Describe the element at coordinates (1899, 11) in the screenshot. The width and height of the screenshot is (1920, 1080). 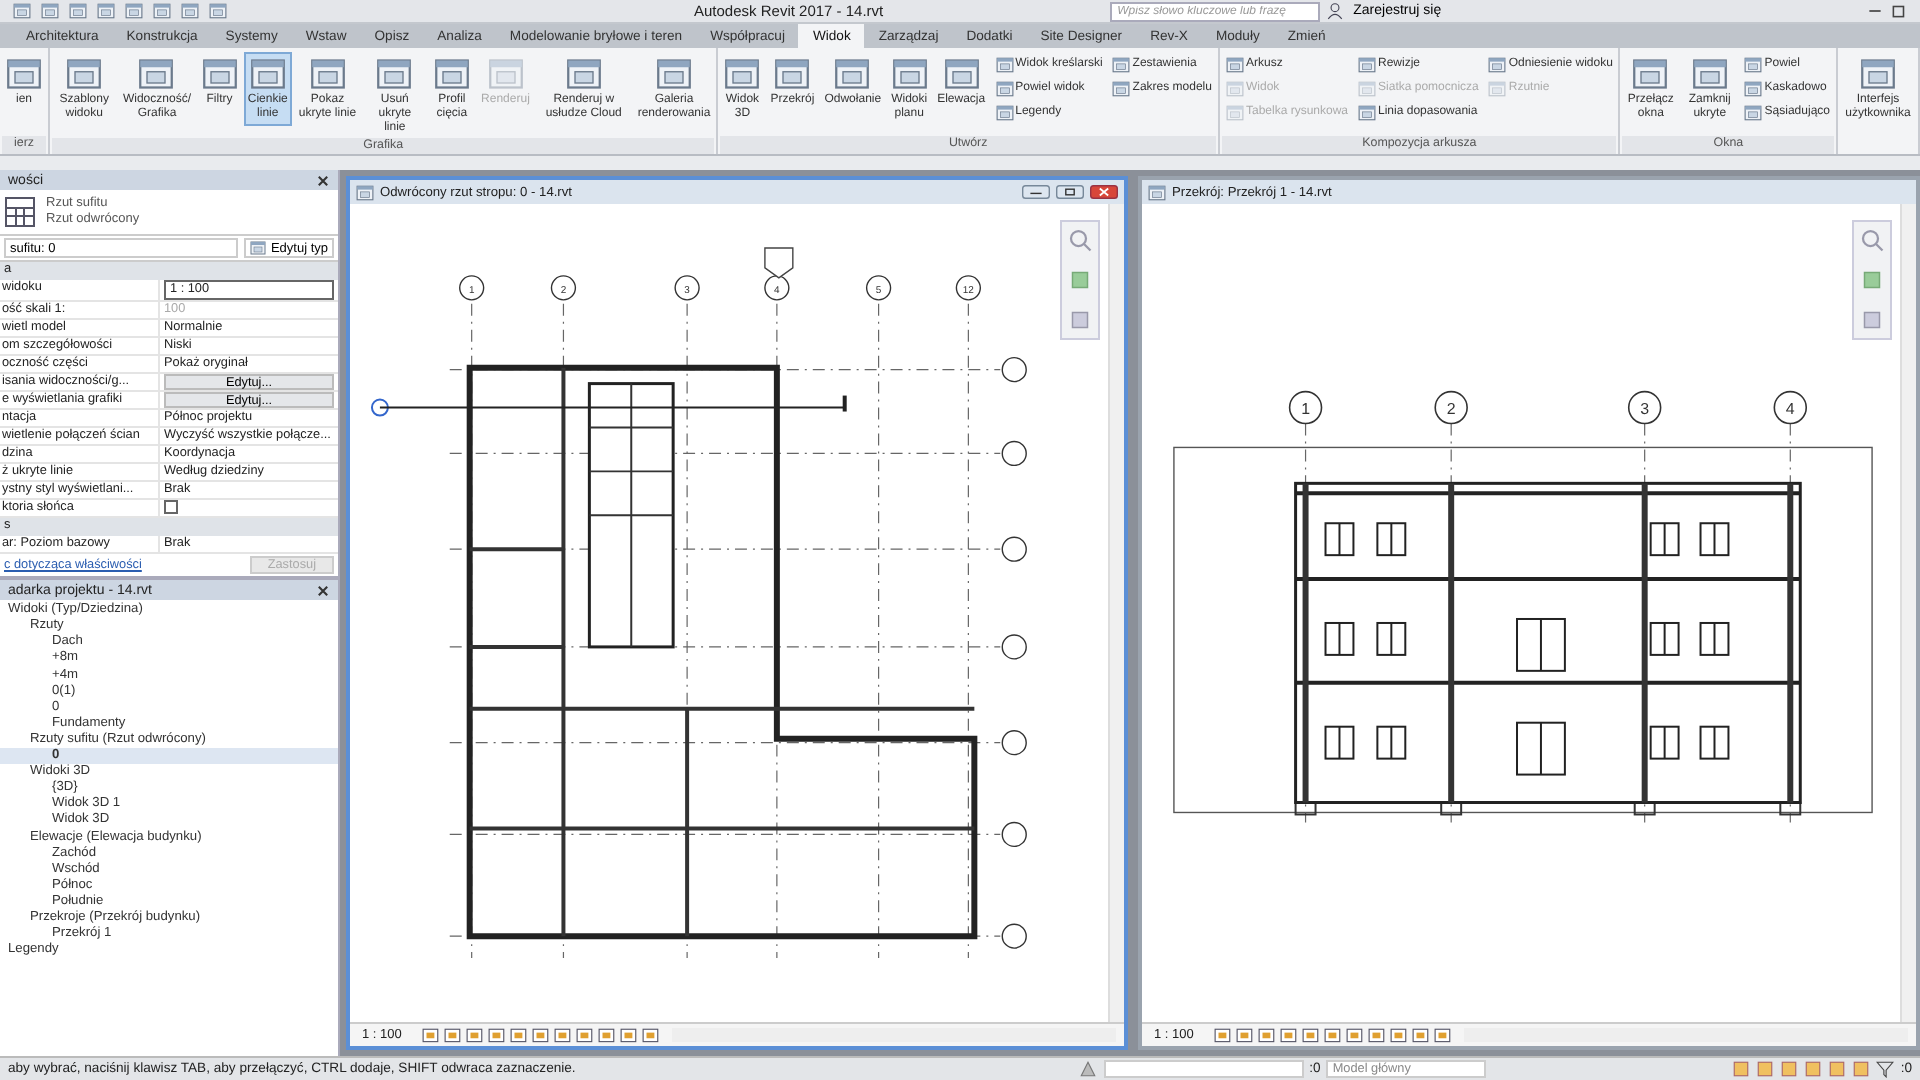
I see `maximize-icon` at that location.